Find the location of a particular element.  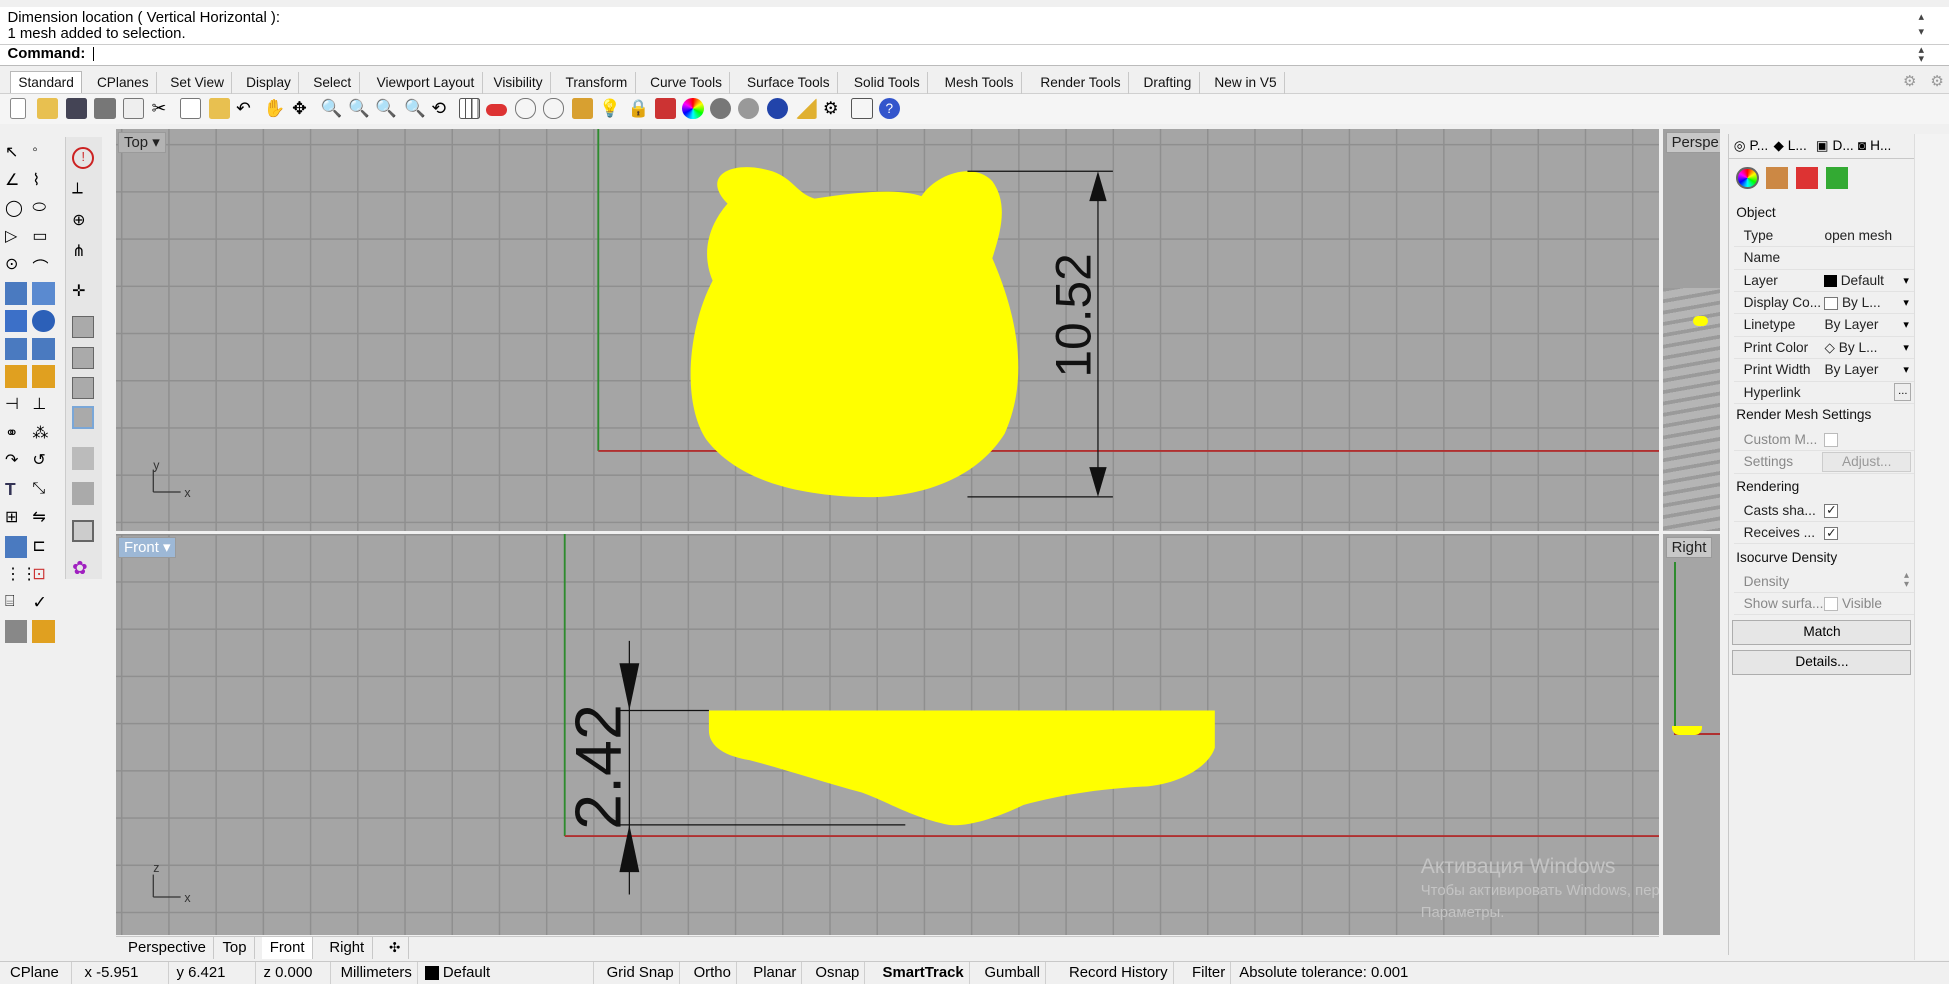

select-arrow-icon: ↖ is located at coordinates (16, 153).